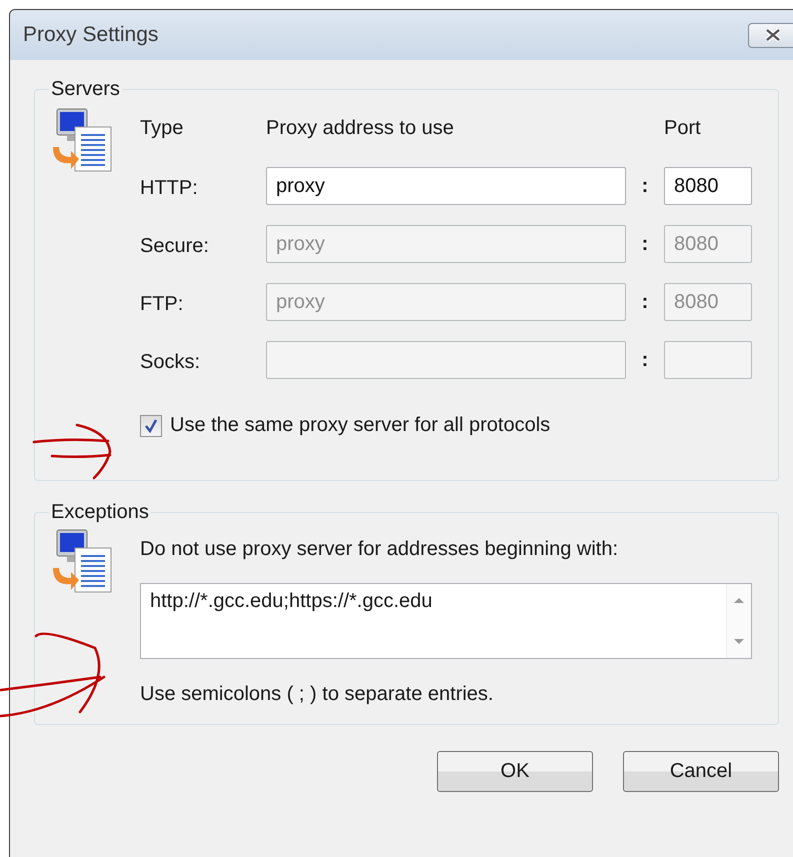 The height and width of the screenshot is (857, 793). I want to click on checkmark-icon, so click(151, 426).